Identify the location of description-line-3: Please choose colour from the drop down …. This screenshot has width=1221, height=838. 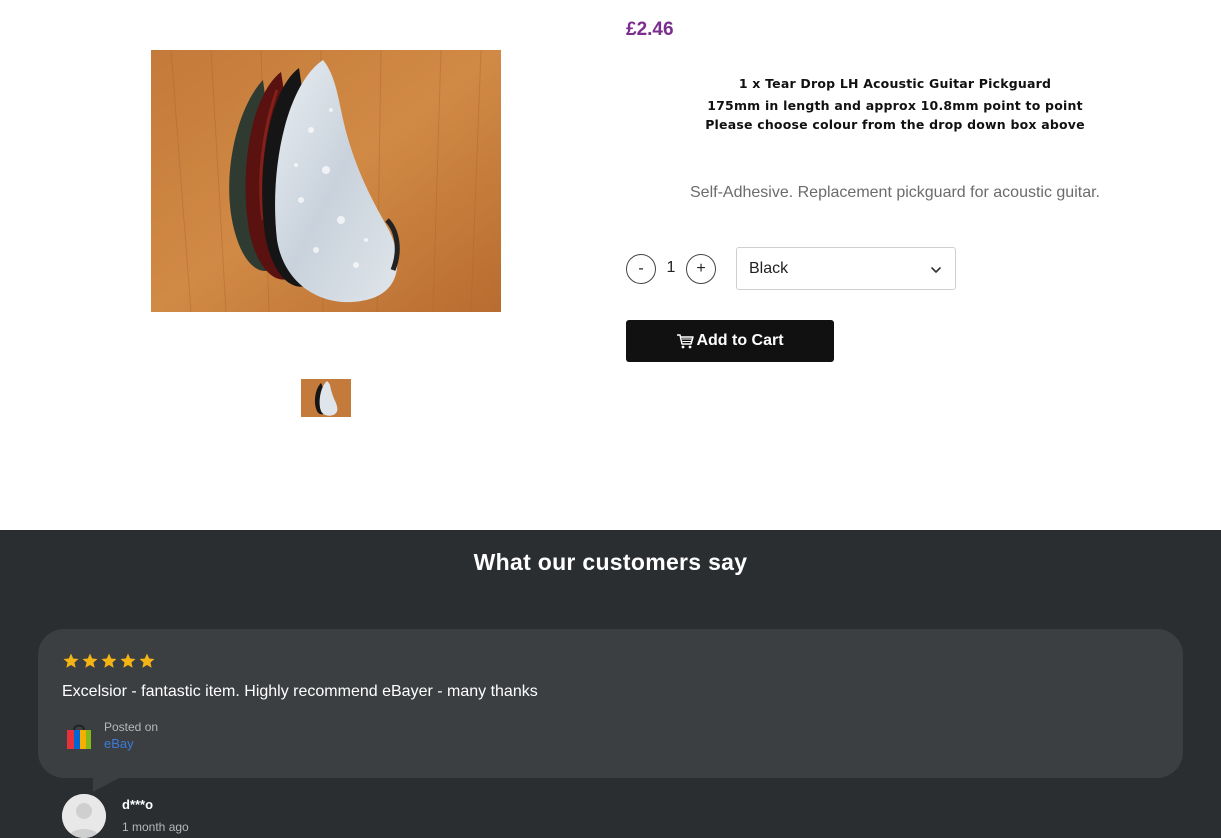
(895, 124).